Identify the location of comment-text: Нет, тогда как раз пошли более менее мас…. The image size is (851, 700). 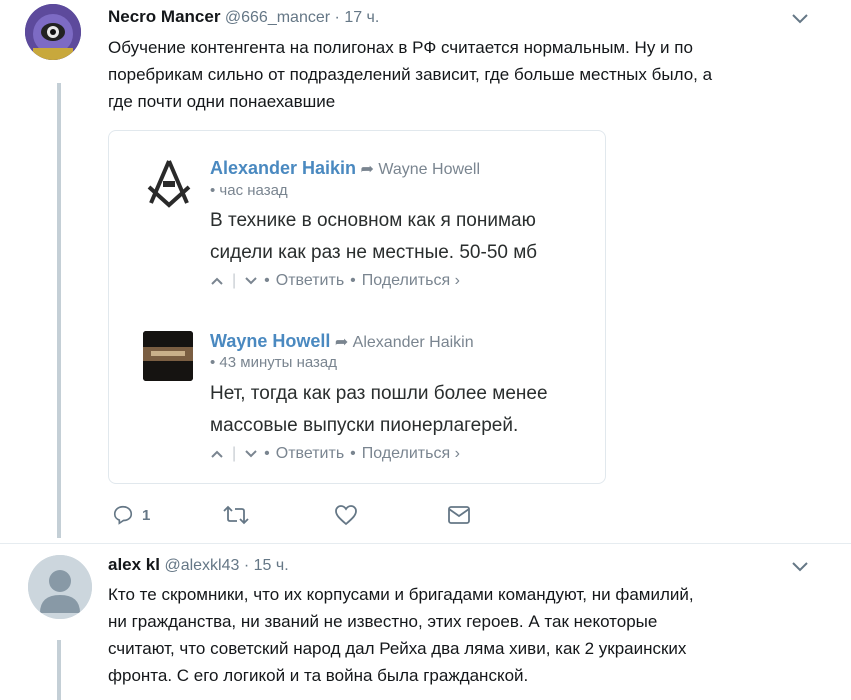
(379, 410).